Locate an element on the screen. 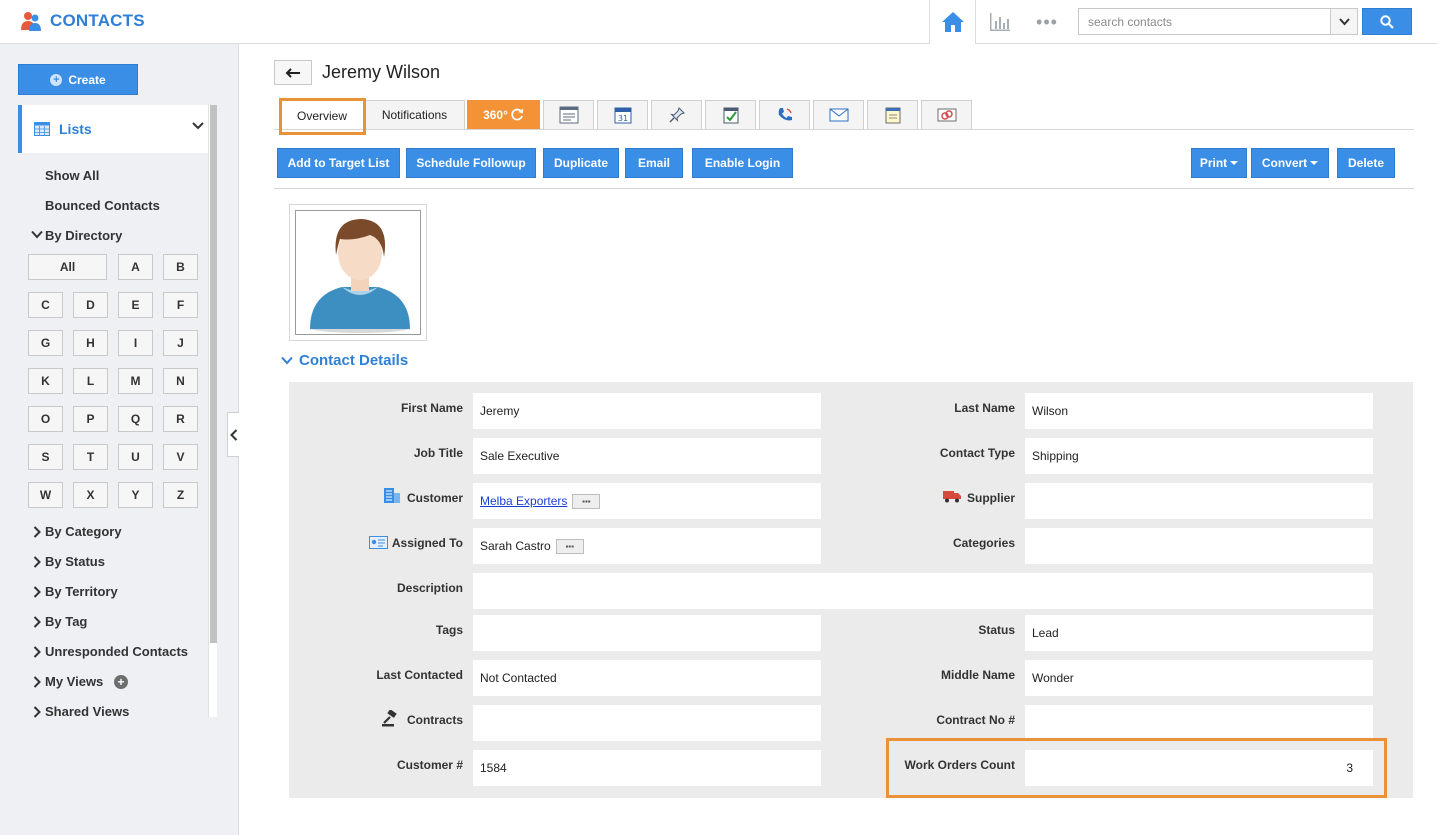  convert-button: Convert is located at coordinates (1290, 163).